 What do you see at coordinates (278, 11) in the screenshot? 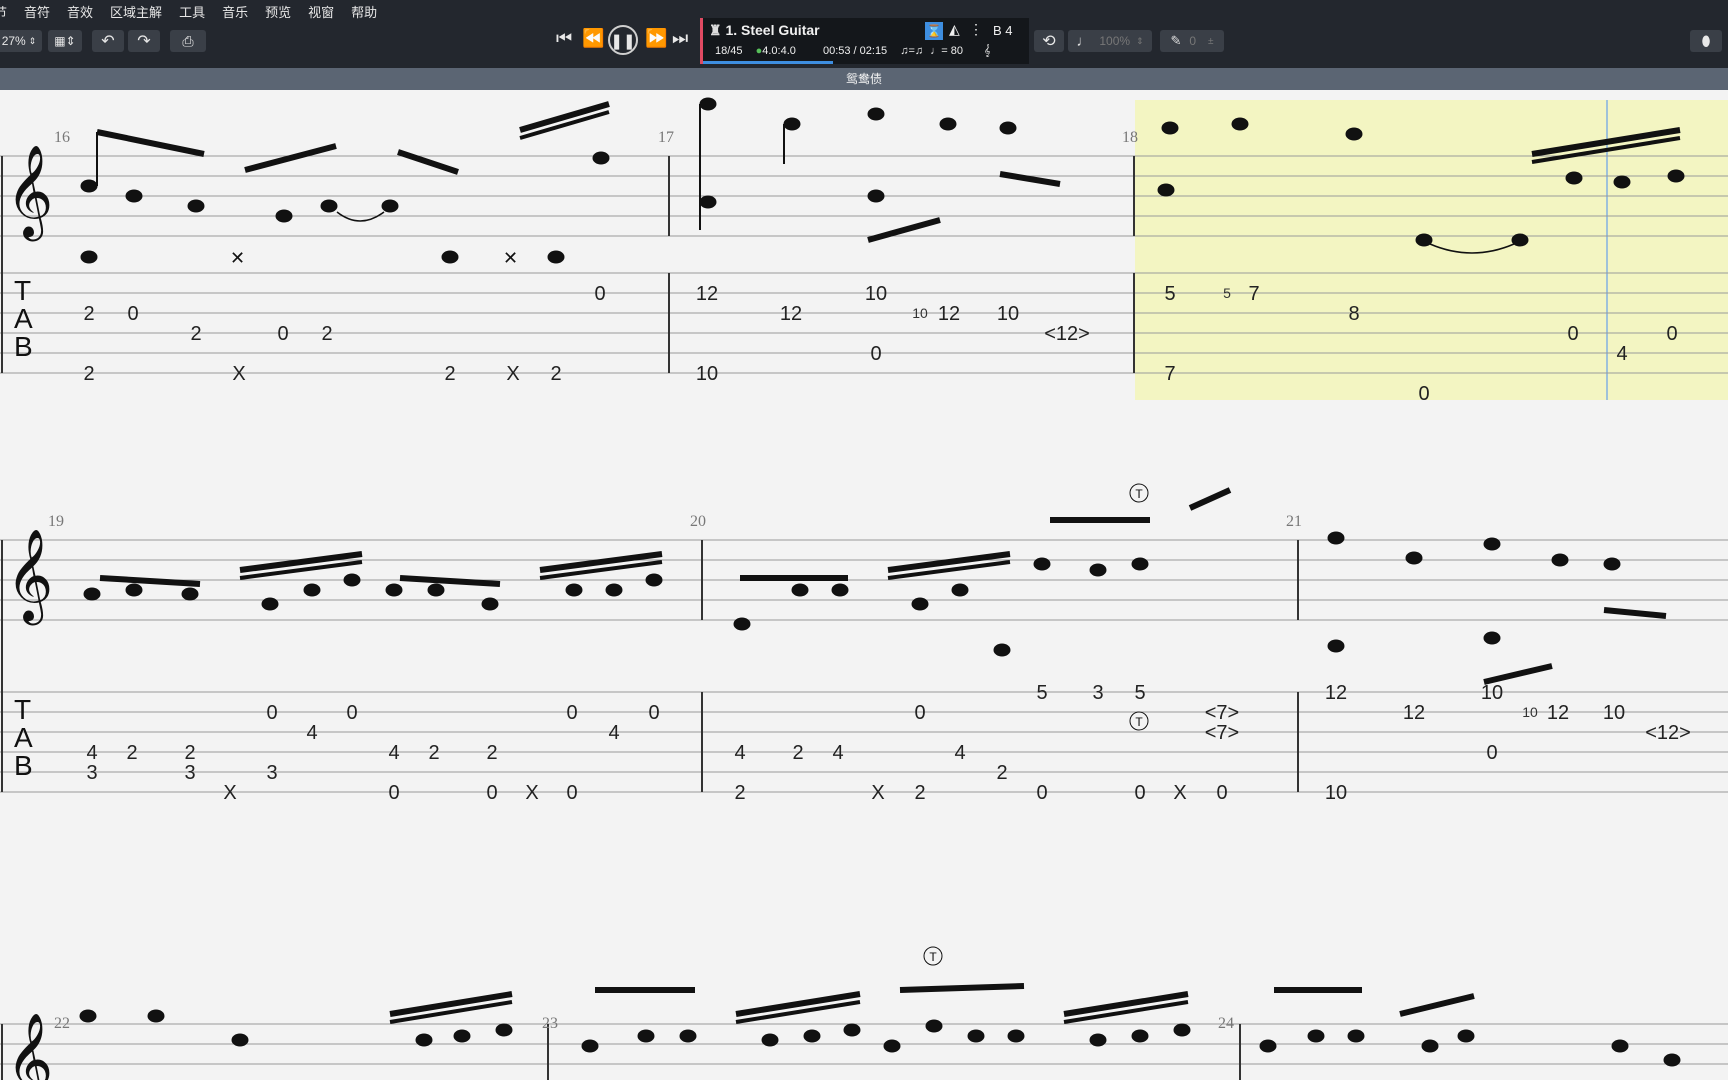
I see `menu-item-preview: 预览` at bounding box center [278, 11].